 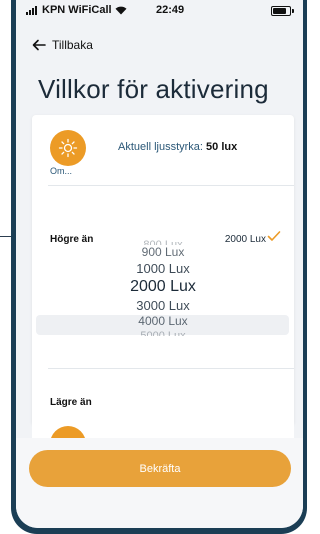 I want to click on sun-icon, so click(x=68, y=148).